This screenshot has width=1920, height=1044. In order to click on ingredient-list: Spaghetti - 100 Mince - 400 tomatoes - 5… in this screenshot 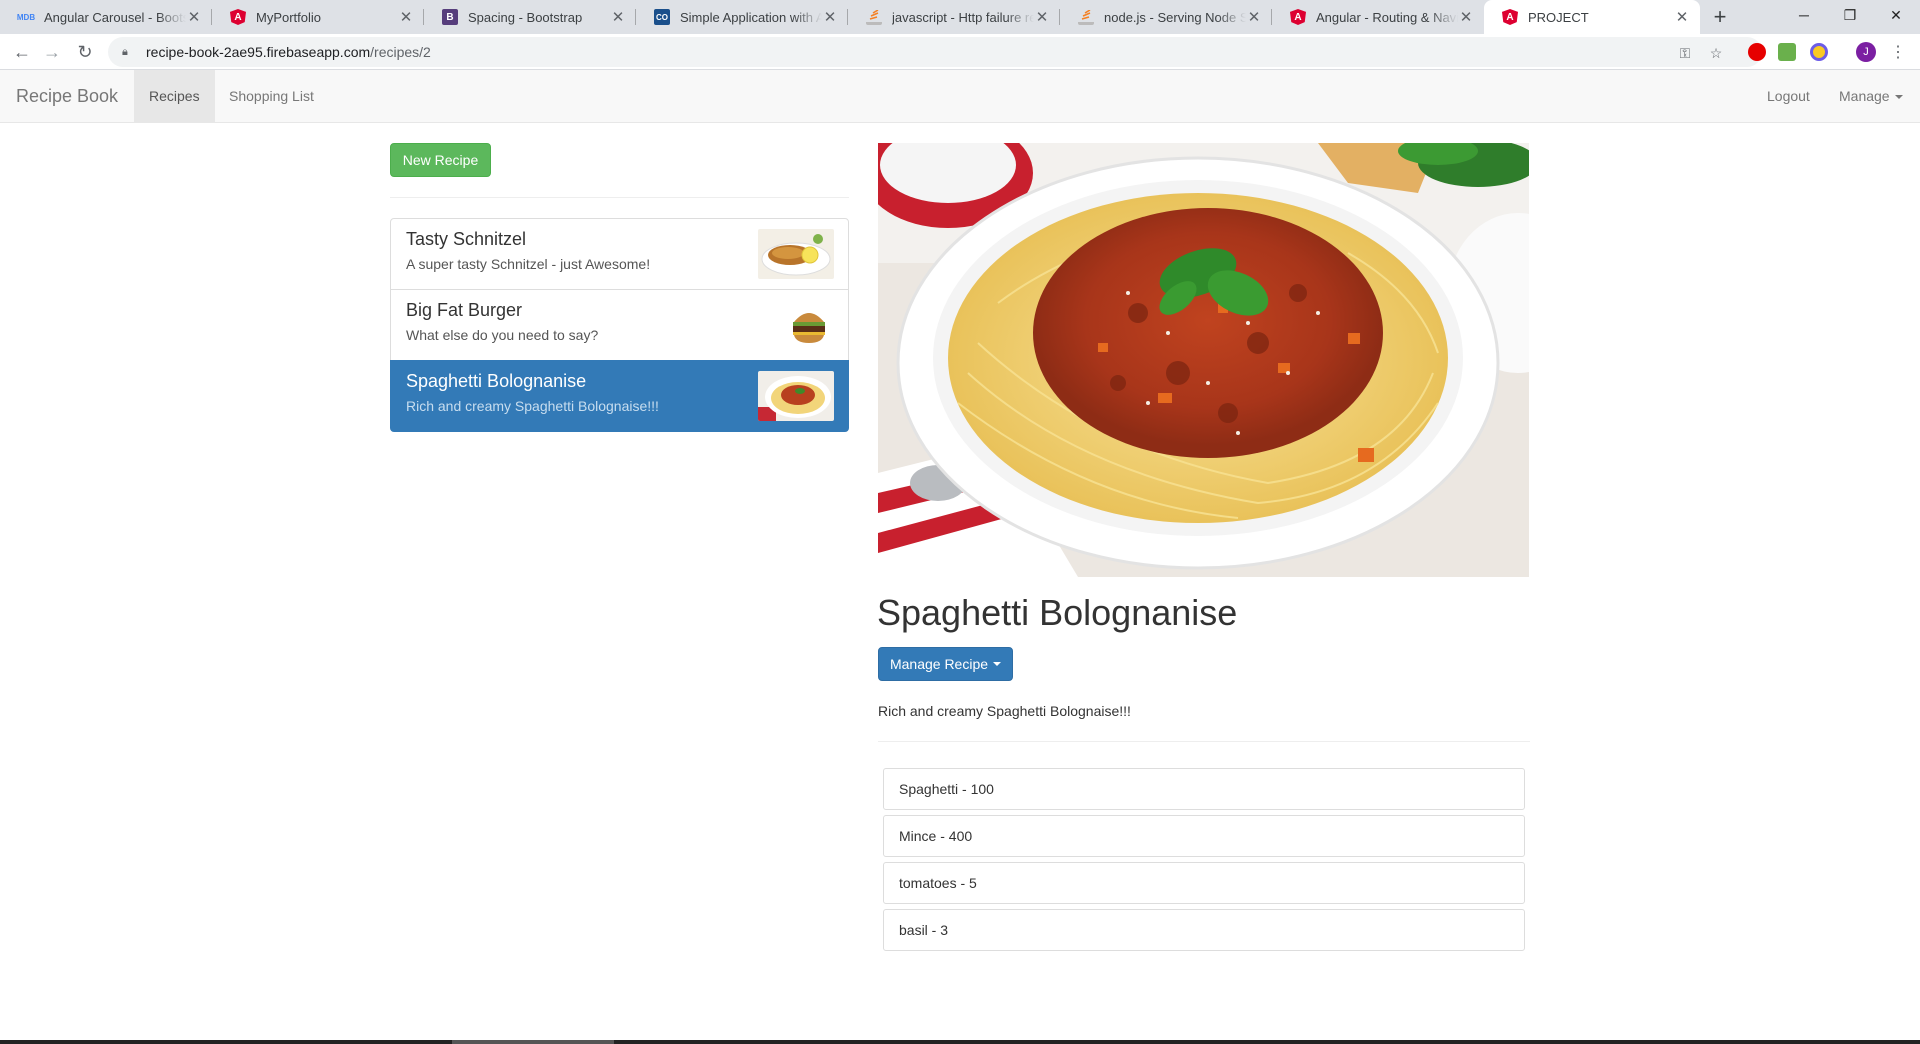, I will do `click(1204, 862)`.